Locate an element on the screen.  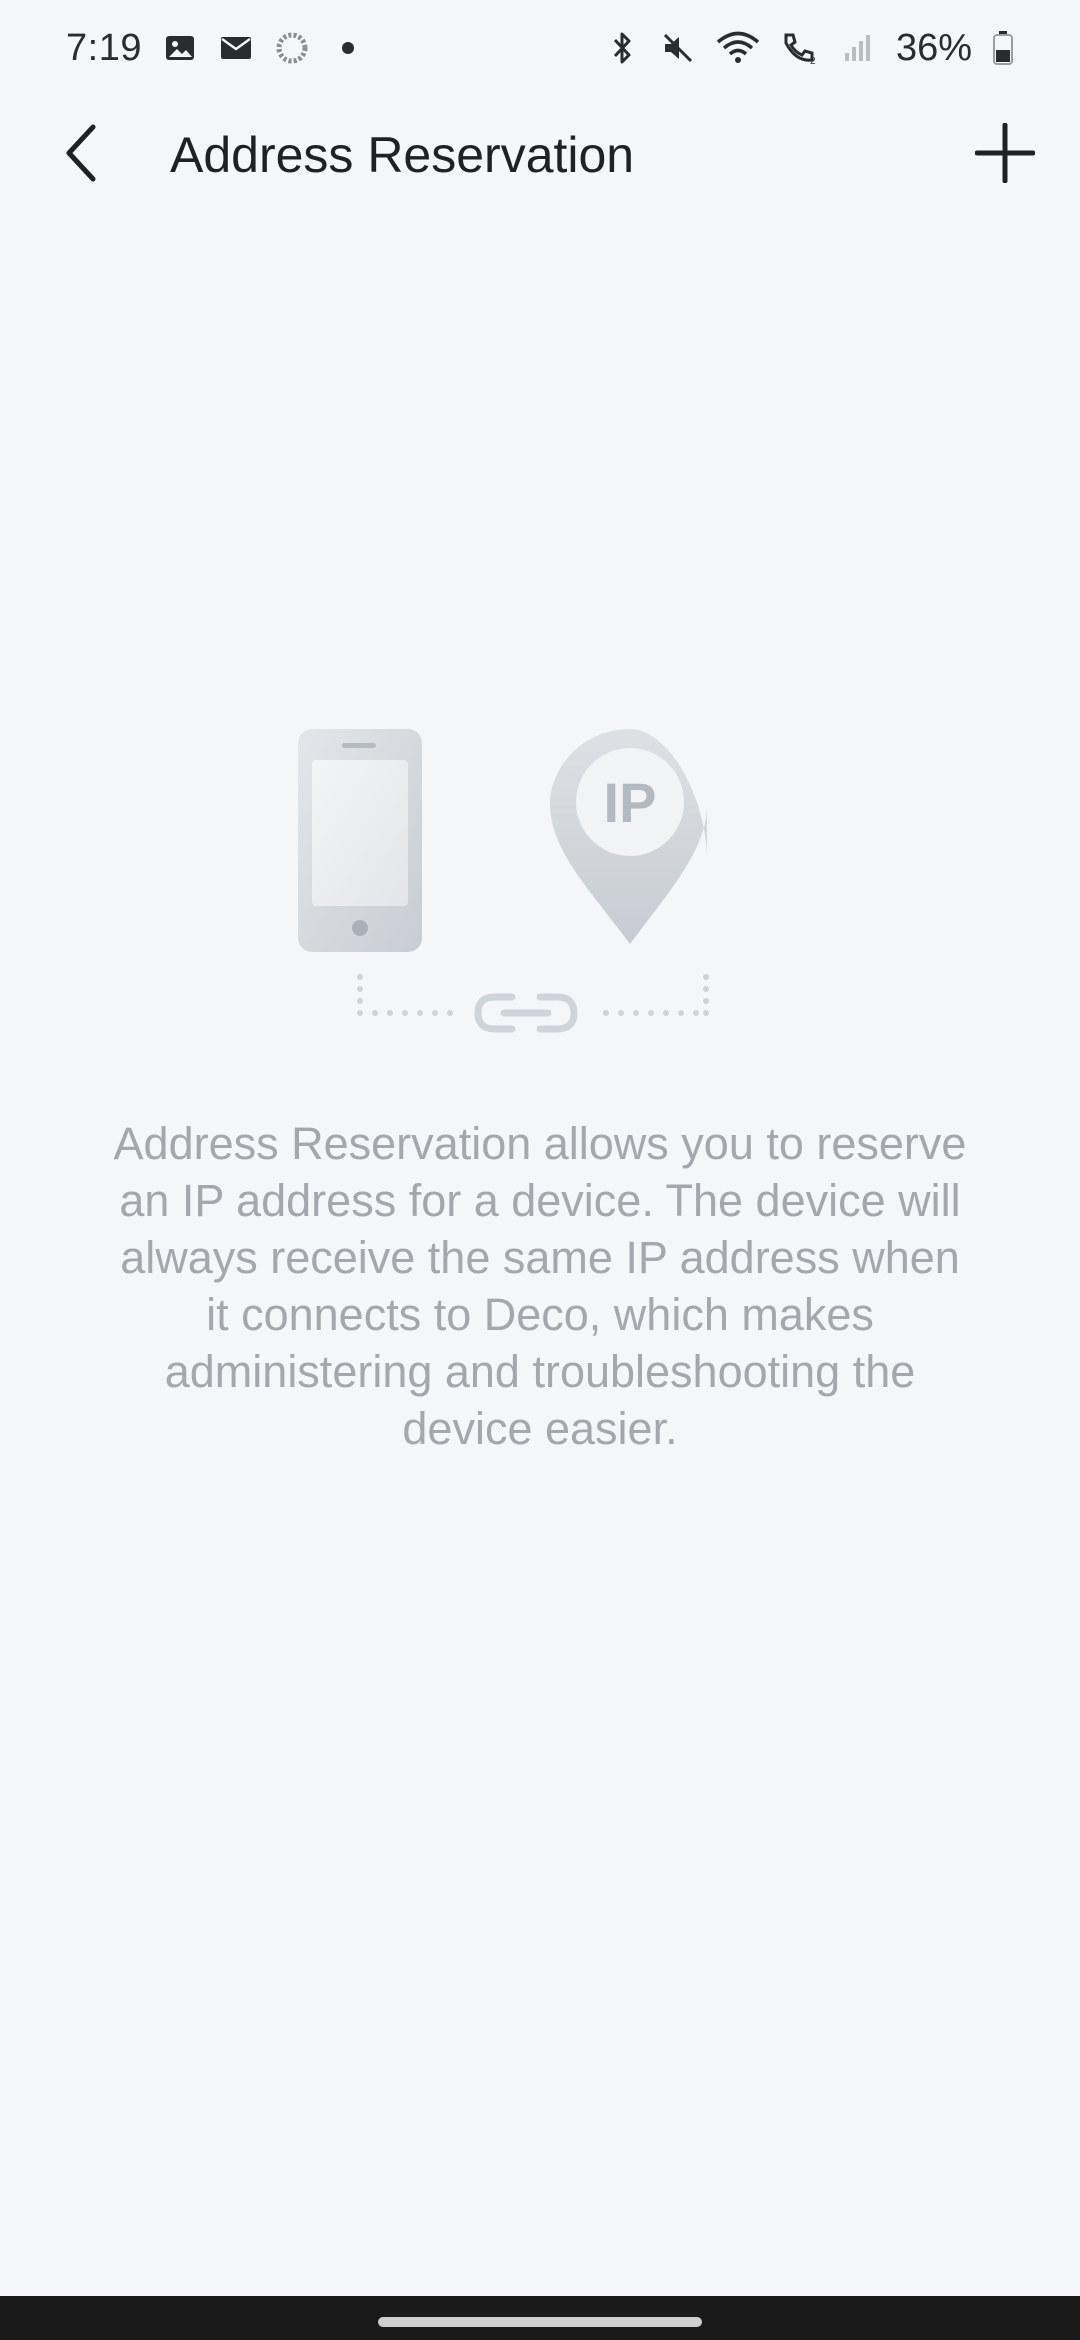
mute-icon is located at coordinates (678, 48).